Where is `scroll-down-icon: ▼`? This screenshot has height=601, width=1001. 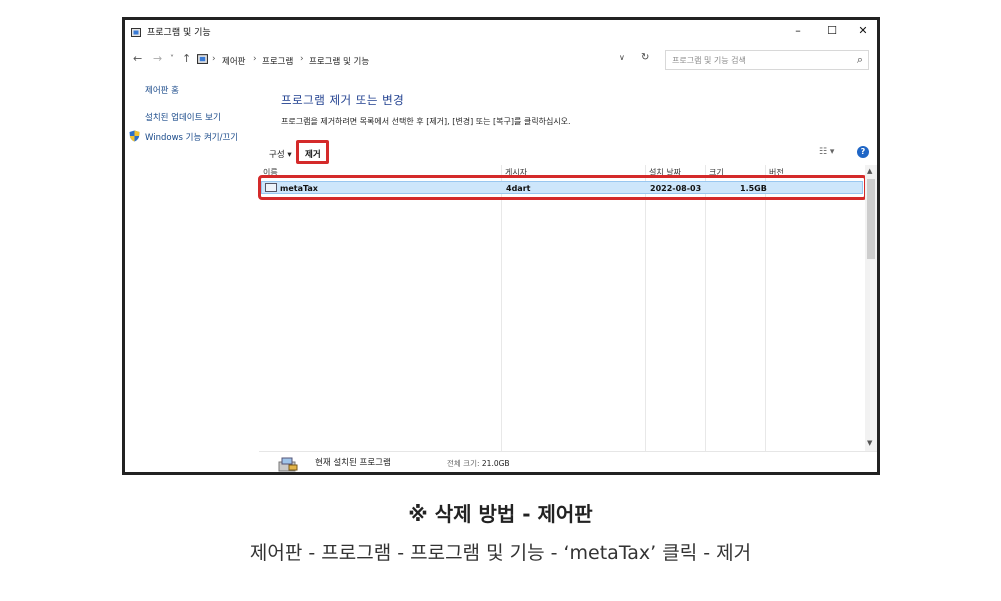
scroll-down-icon: ▼ is located at coordinates (869, 443).